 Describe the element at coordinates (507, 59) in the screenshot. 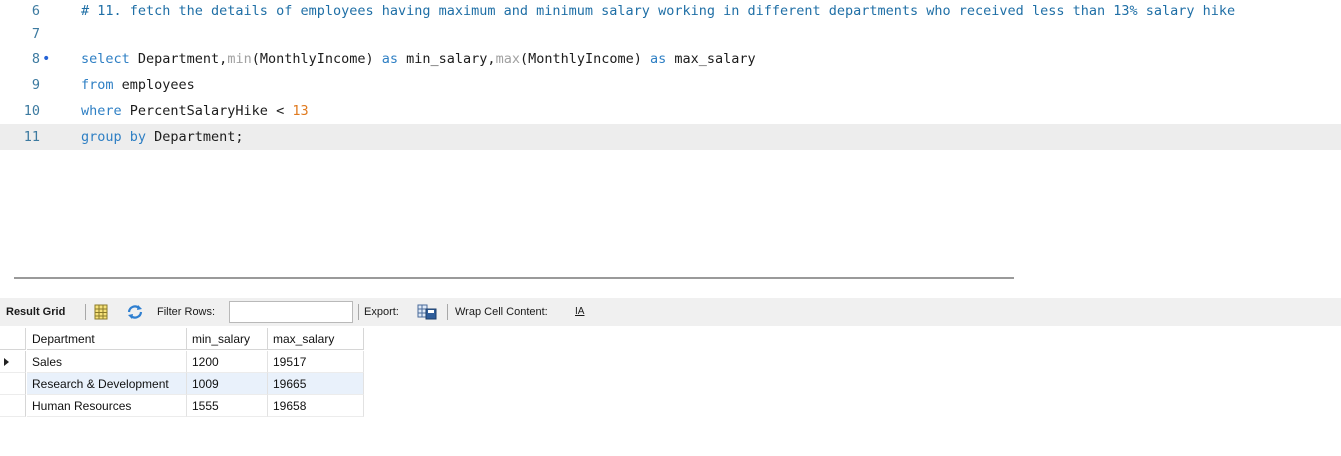

I see `sql-function: max` at that location.